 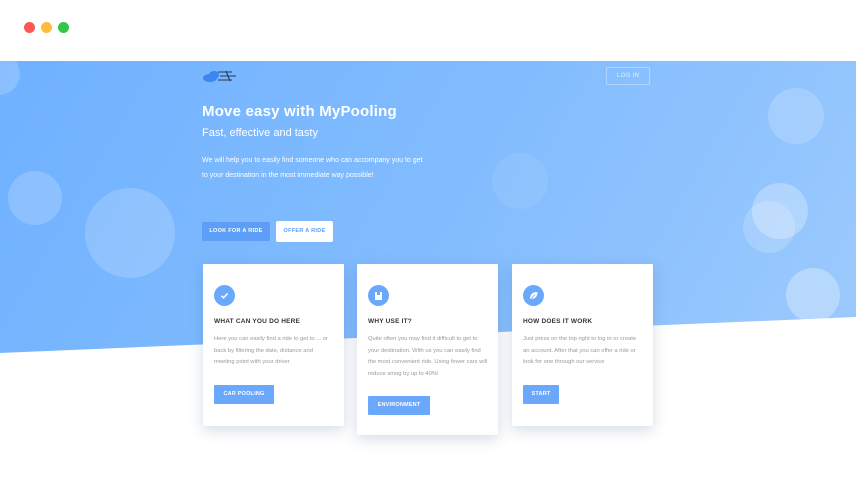 What do you see at coordinates (378, 295) in the screenshot?
I see `building-icon` at bounding box center [378, 295].